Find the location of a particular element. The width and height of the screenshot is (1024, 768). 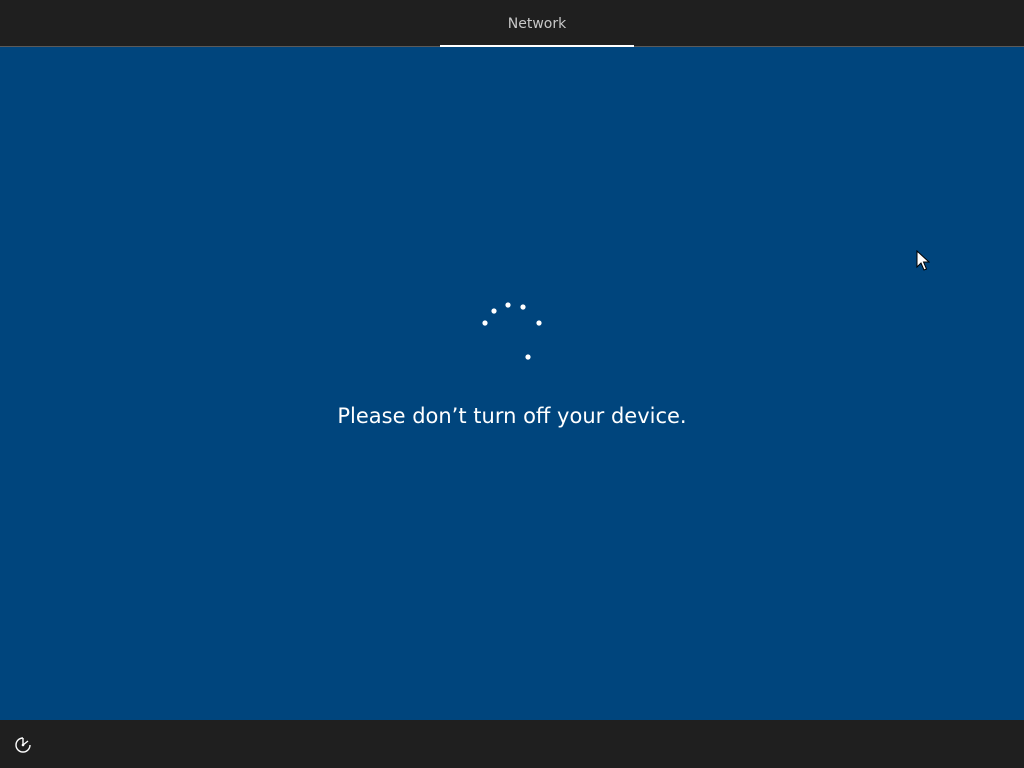

status-message: Please don’t turn off your device. is located at coordinates (512, 416).